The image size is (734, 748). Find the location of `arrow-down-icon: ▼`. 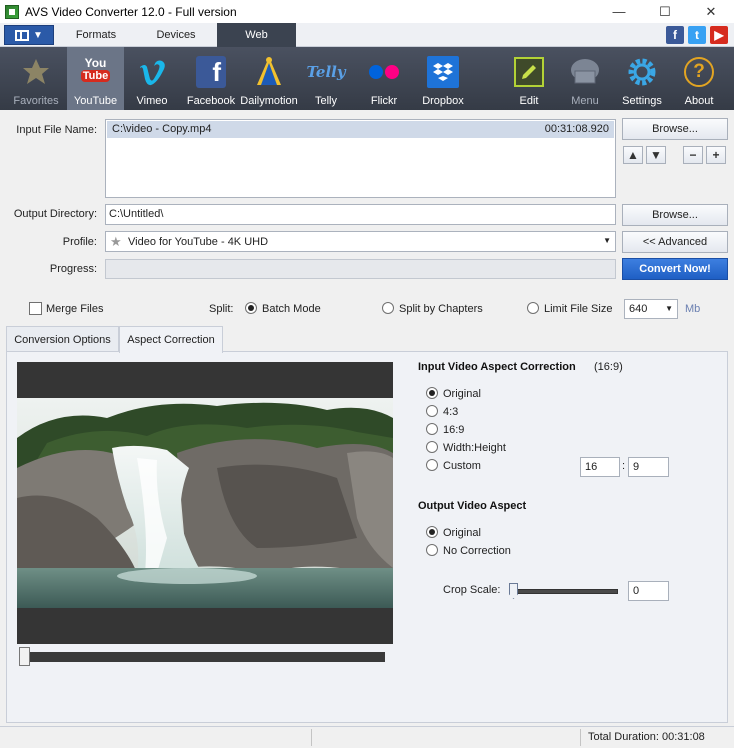

arrow-down-icon: ▼ is located at coordinates (656, 155).